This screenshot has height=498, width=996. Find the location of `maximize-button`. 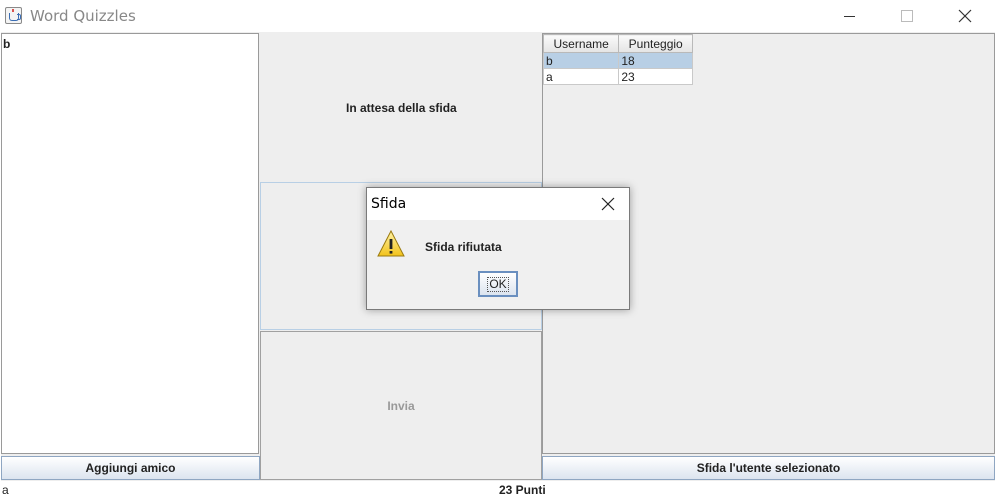

maximize-button is located at coordinates (907, 16).